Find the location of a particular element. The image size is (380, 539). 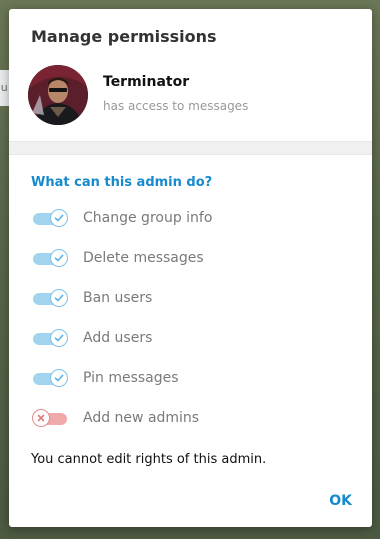

permission-row: Add new admins is located at coordinates (191, 419).